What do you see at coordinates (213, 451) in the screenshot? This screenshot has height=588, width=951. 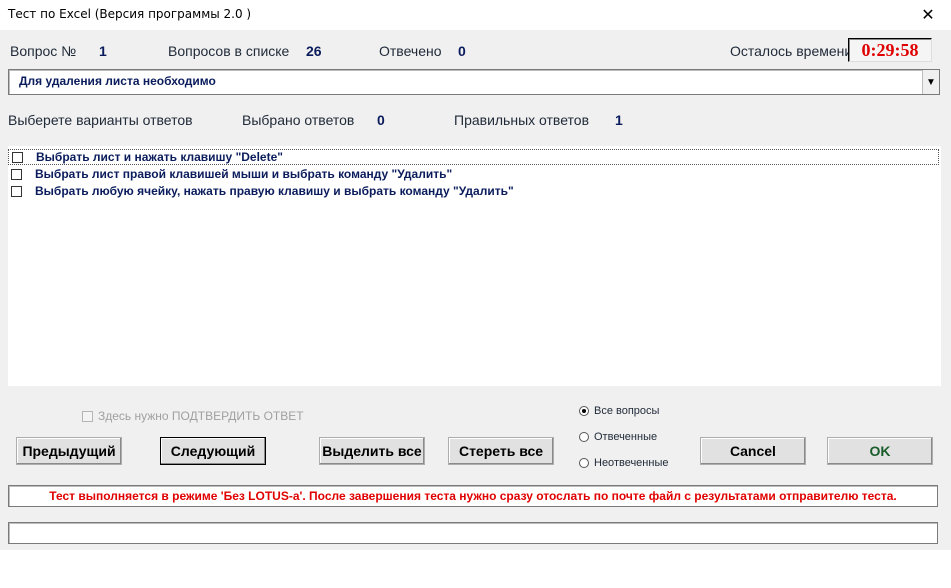 I see `next-button: Следующий` at bounding box center [213, 451].